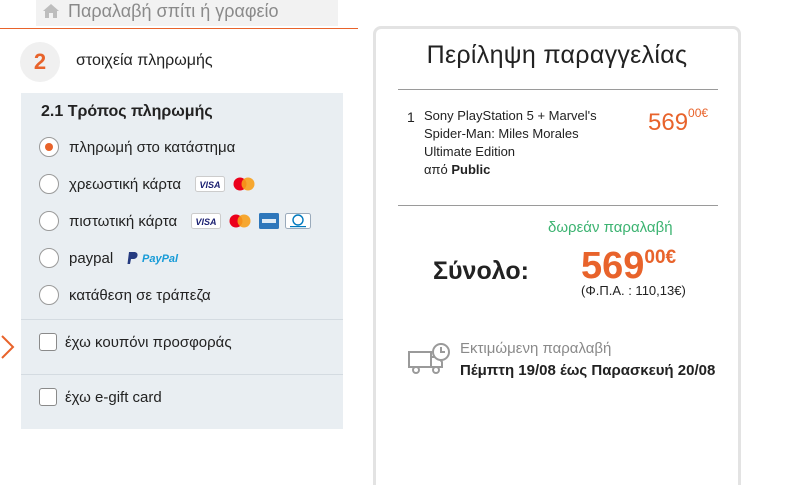 Image resolution: width=791 pixels, height=485 pixels. Describe the element at coordinates (91, 258) in the screenshot. I see `payment-option-label: paypal` at that location.